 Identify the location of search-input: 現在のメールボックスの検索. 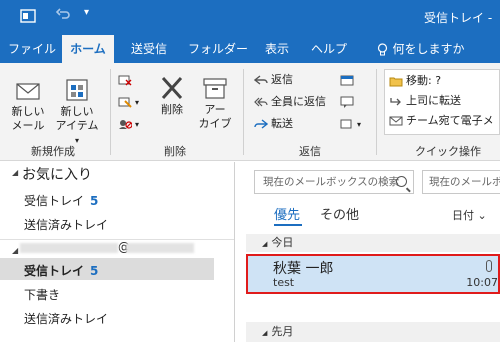
(334, 182).